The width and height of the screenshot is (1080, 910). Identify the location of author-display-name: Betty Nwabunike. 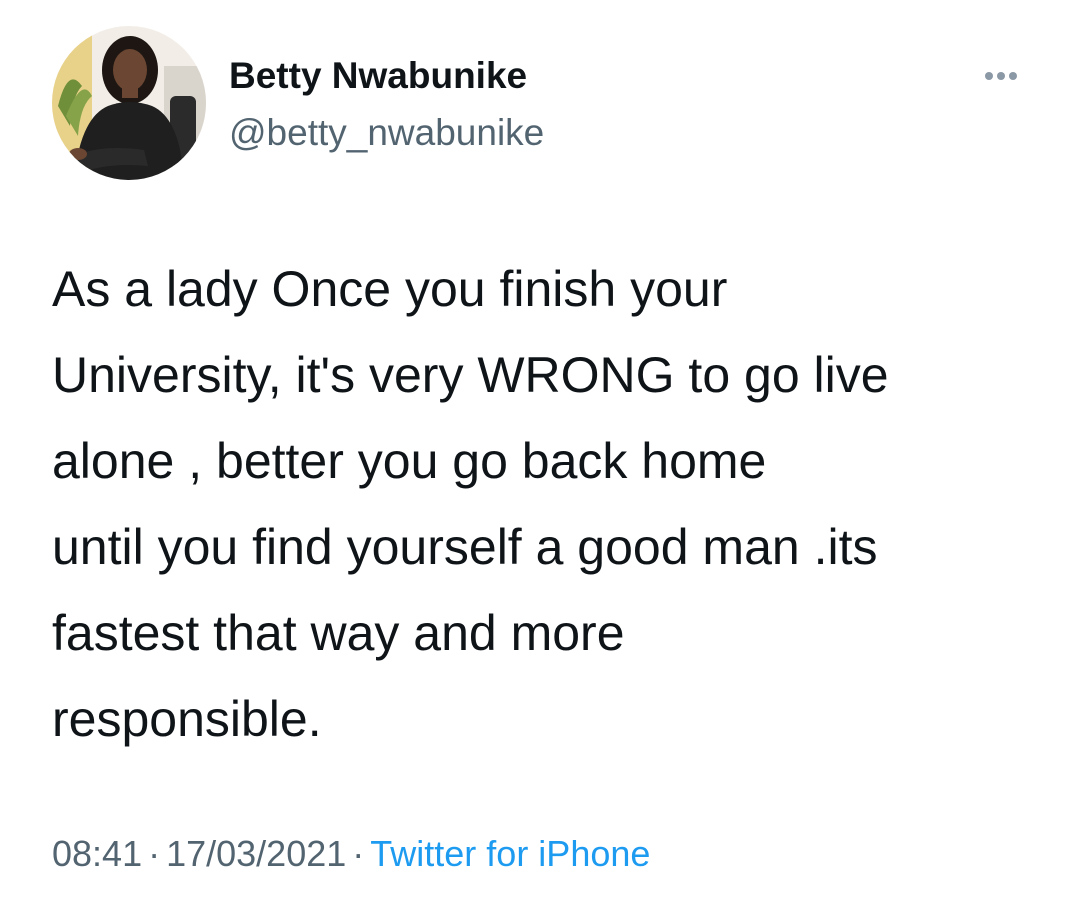
(378, 76).